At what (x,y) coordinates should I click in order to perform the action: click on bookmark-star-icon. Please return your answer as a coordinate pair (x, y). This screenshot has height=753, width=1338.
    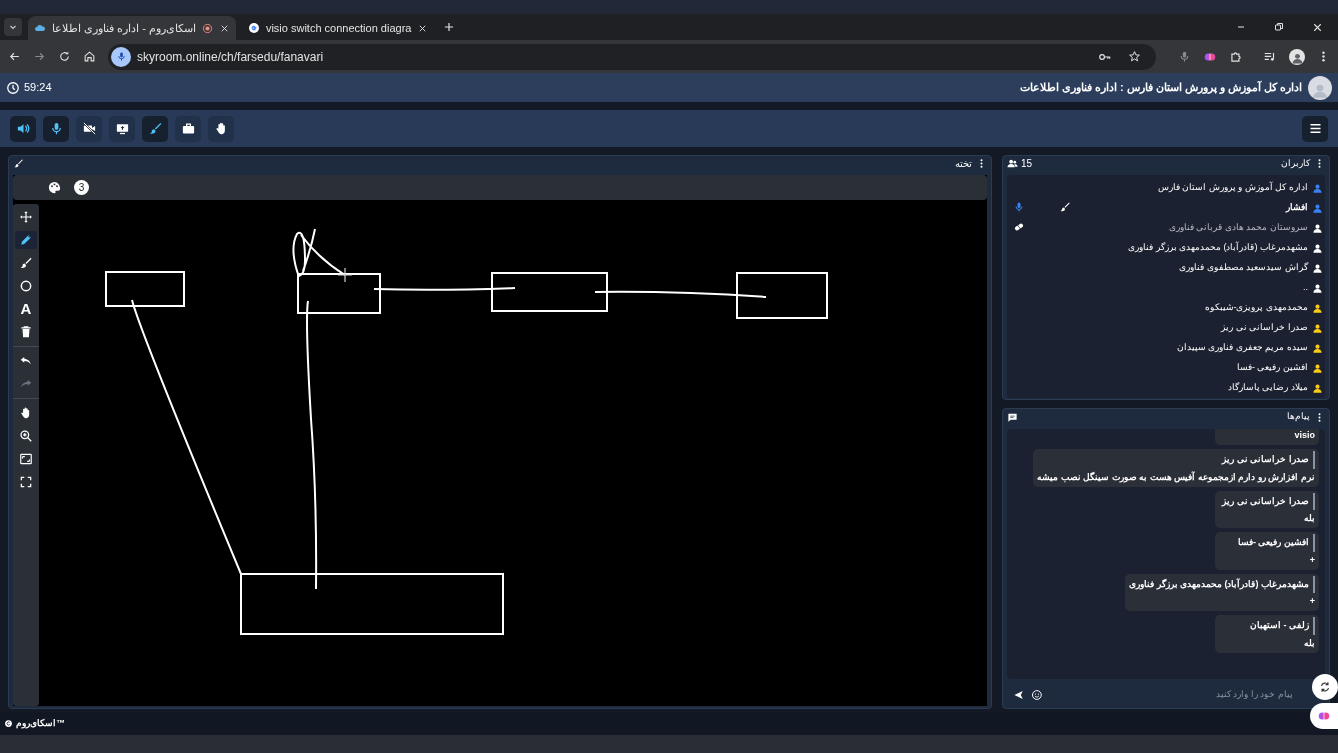
    Looking at the image, I should click on (1134, 56).